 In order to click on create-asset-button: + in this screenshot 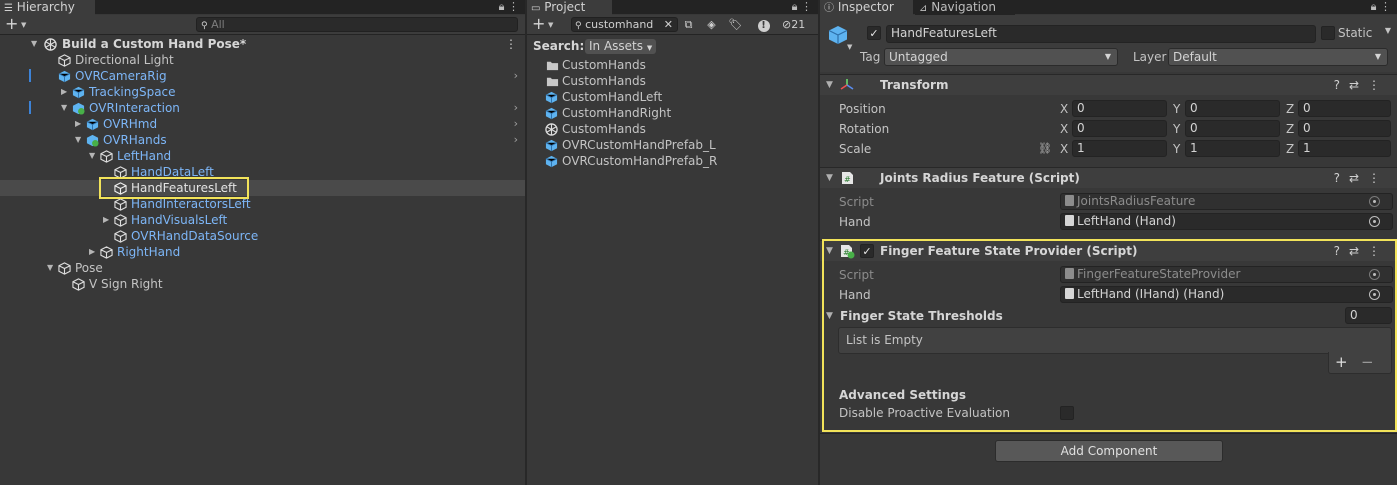, I will do `click(538, 24)`.